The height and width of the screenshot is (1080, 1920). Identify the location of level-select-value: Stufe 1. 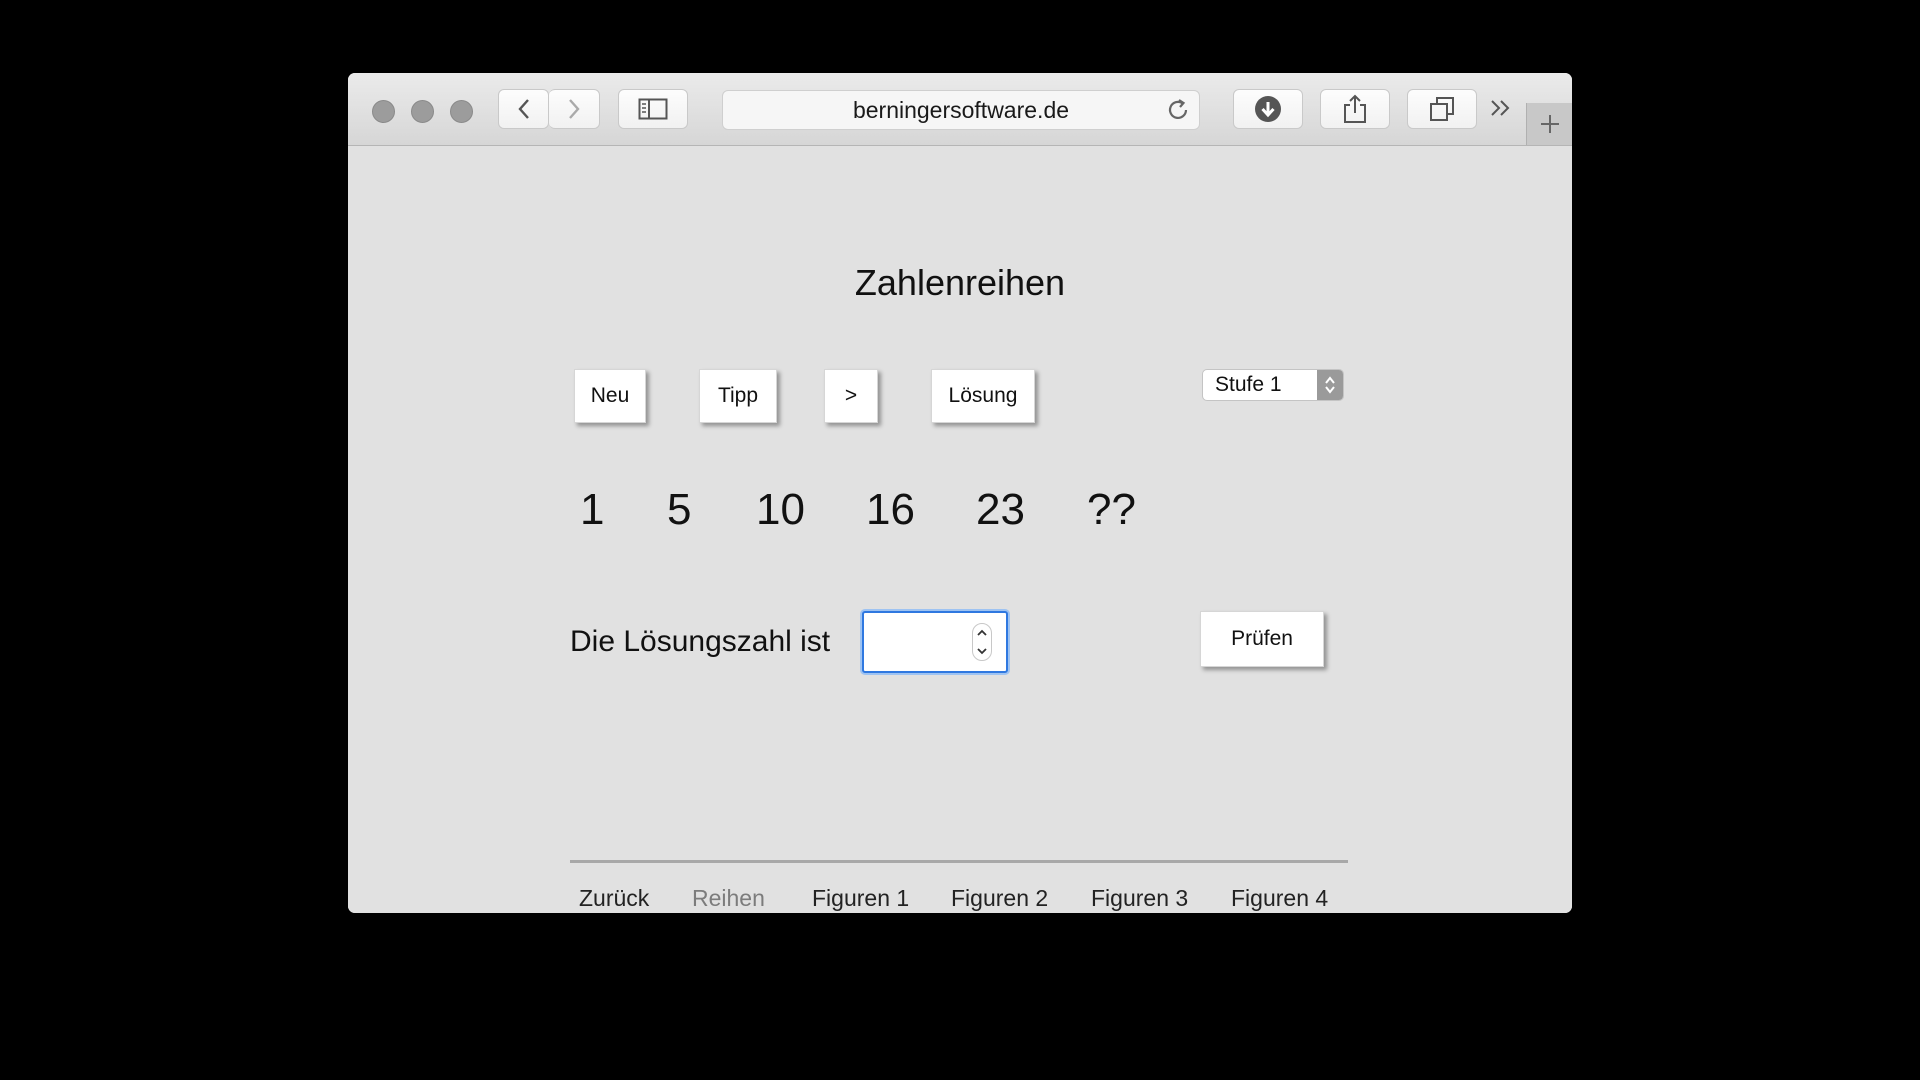
(1248, 384).